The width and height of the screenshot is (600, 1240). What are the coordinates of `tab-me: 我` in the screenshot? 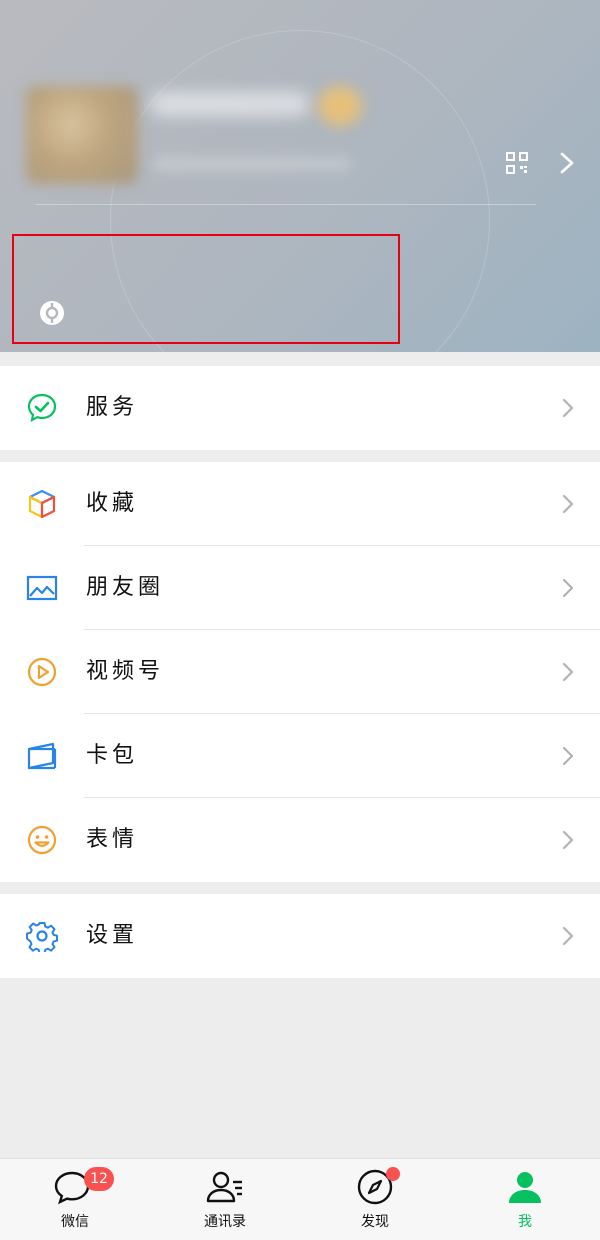 It's located at (525, 1199).